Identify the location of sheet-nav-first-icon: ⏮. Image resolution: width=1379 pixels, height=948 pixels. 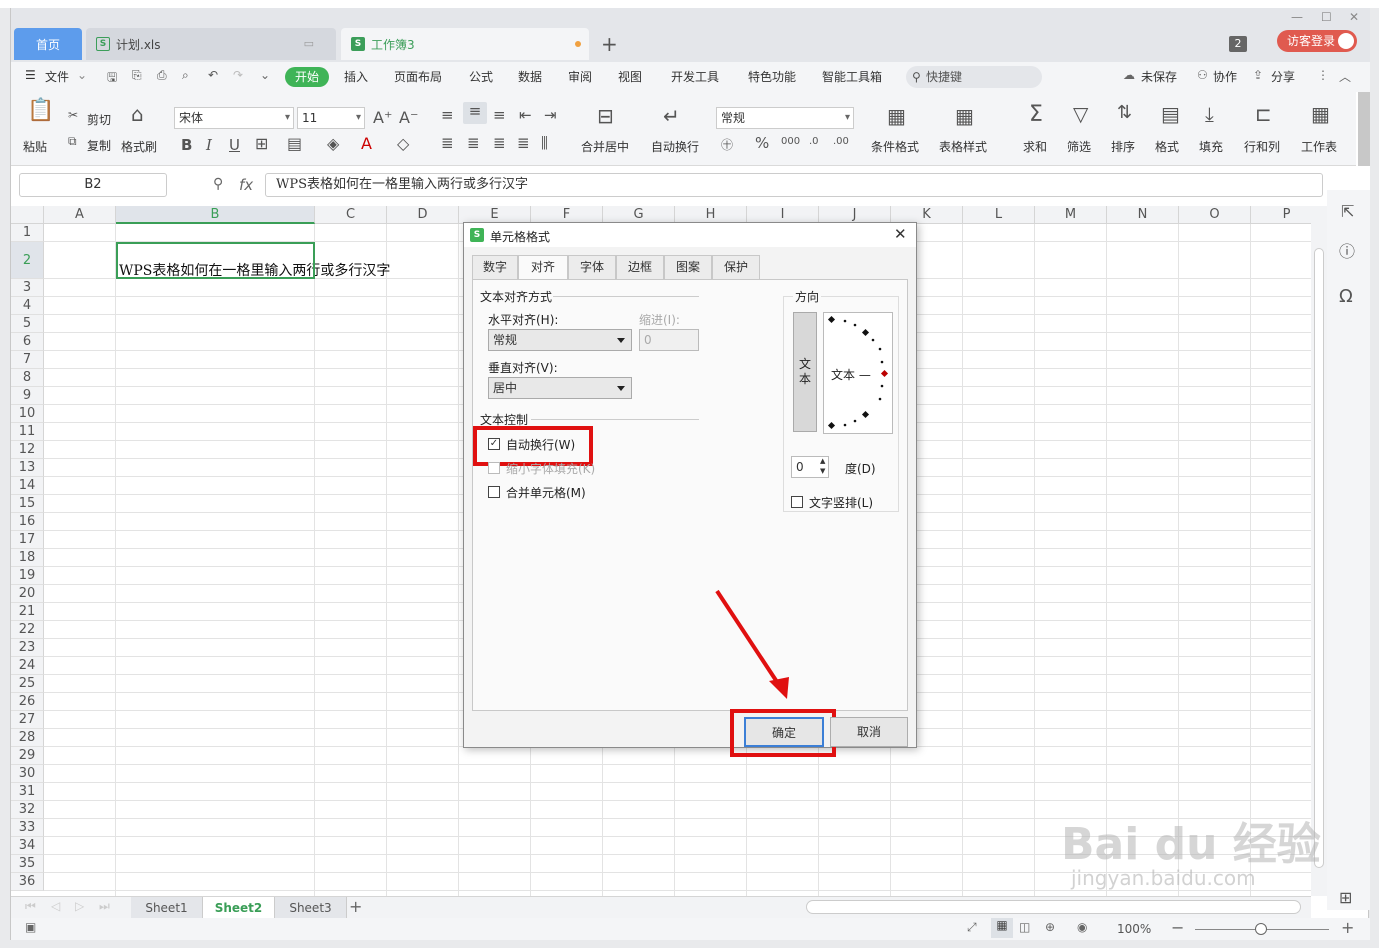
(30, 906).